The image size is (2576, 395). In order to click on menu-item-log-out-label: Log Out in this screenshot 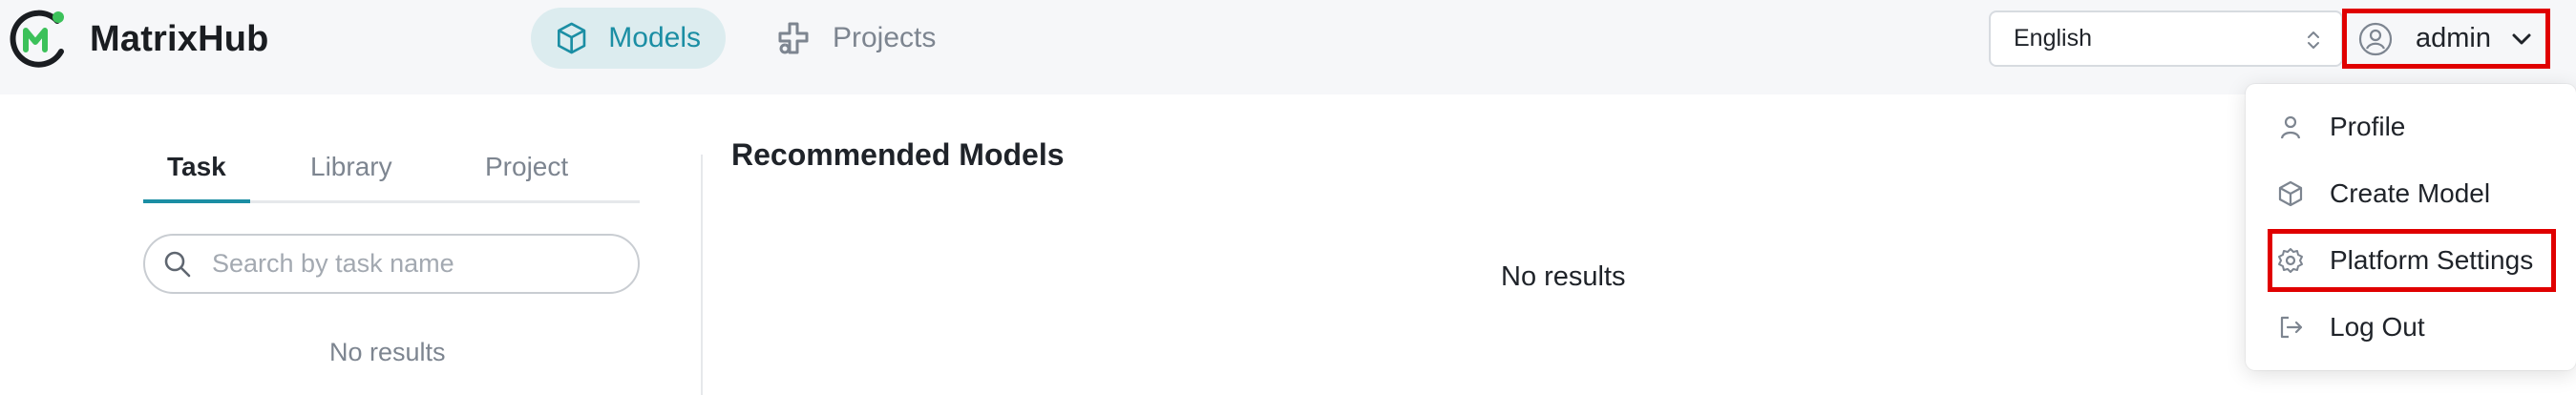, I will do `click(2377, 327)`.